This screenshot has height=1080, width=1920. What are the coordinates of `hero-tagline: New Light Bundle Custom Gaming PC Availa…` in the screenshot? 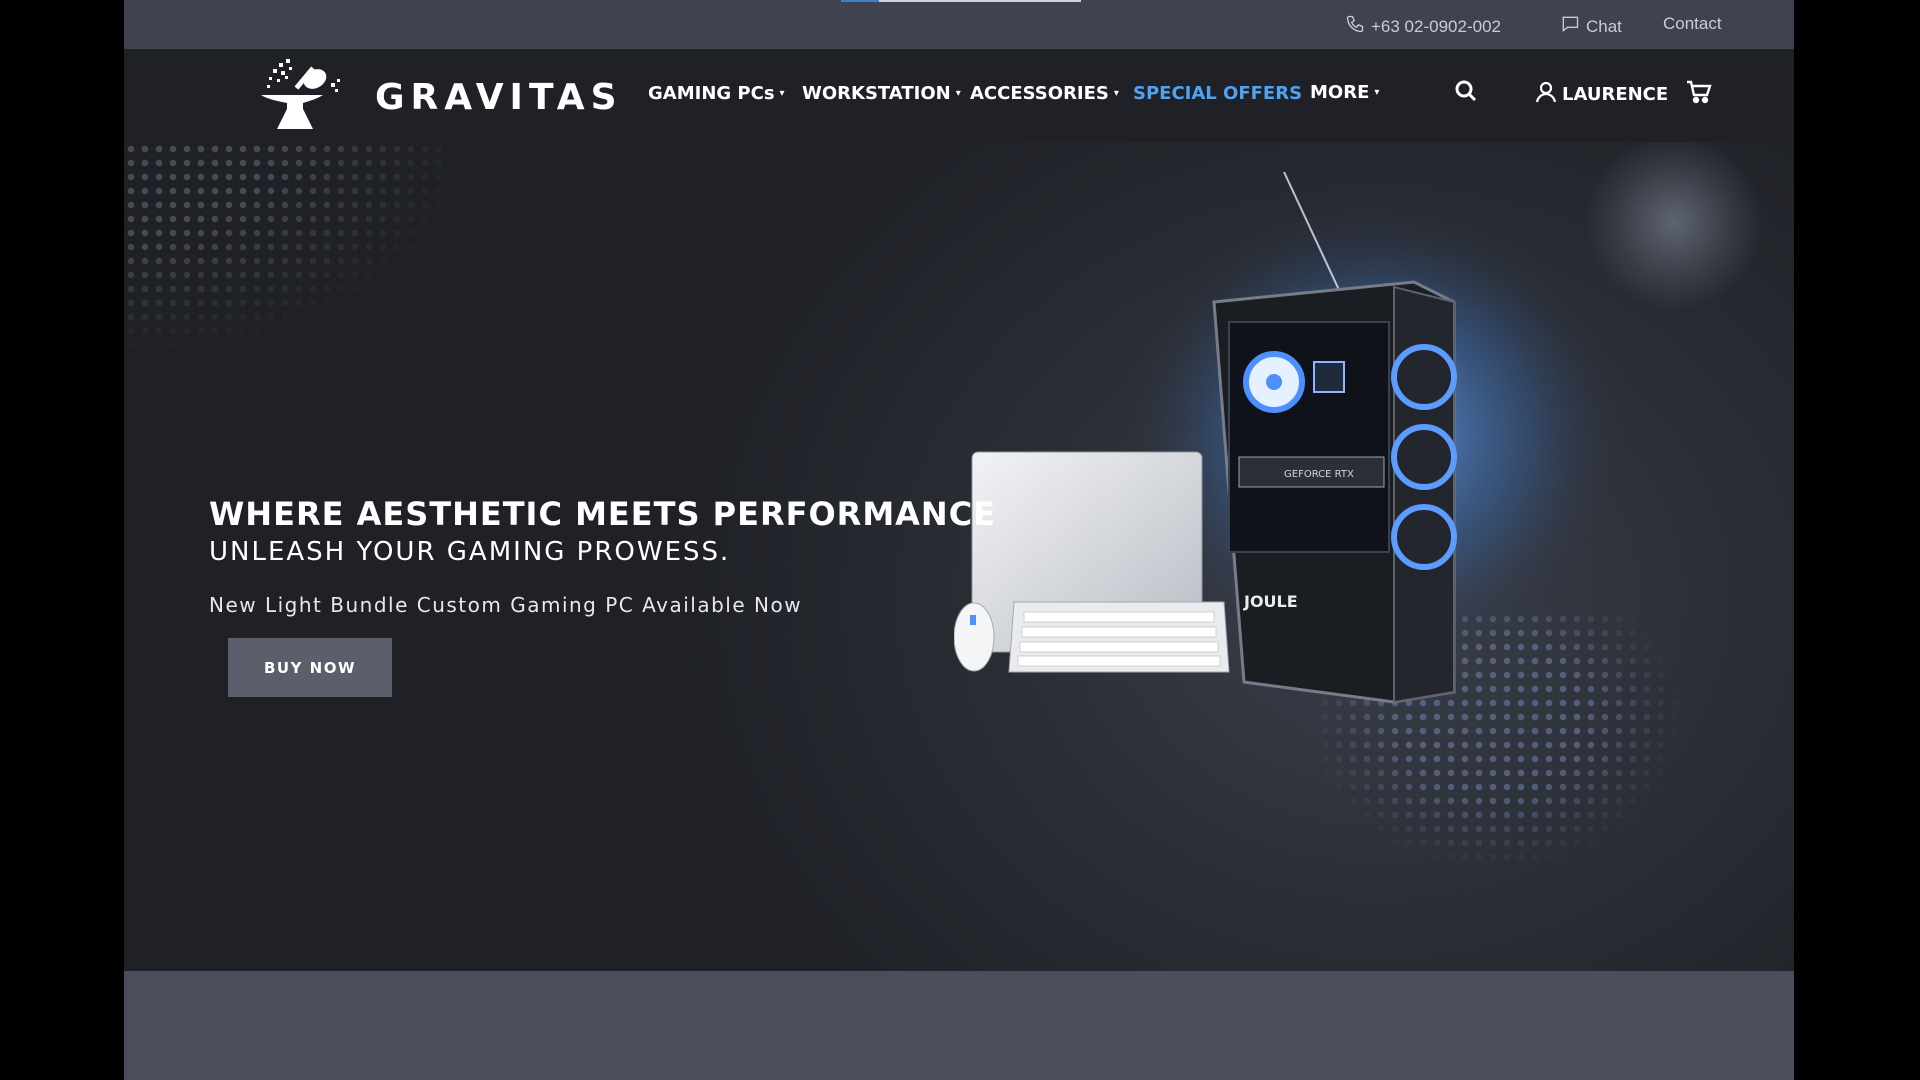 It's located at (506, 605).